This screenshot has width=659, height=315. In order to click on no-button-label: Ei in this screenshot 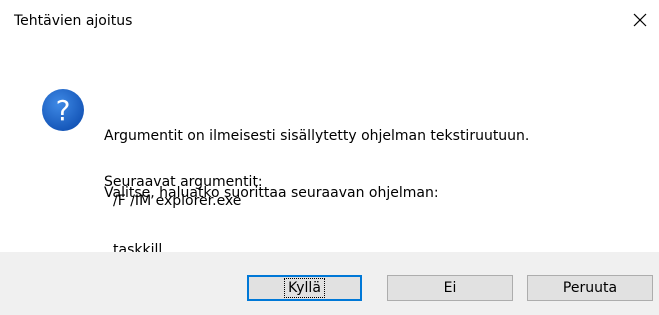, I will do `click(450, 288)`.